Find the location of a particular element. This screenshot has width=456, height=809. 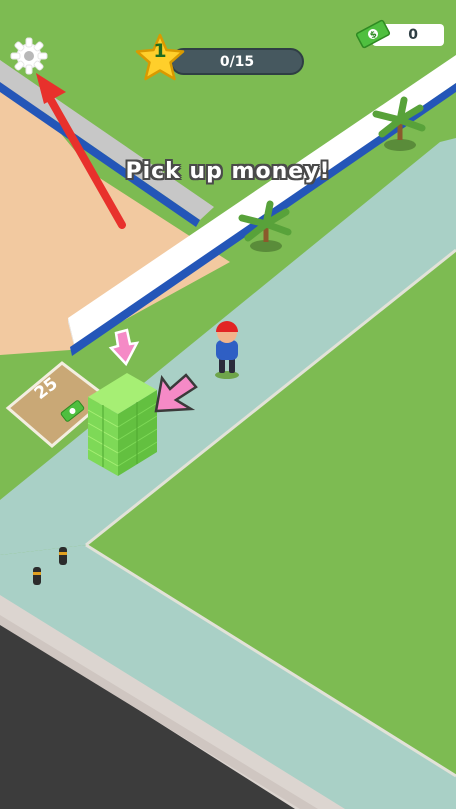

level-progress-text: 0/15 is located at coordinates (237, 61).